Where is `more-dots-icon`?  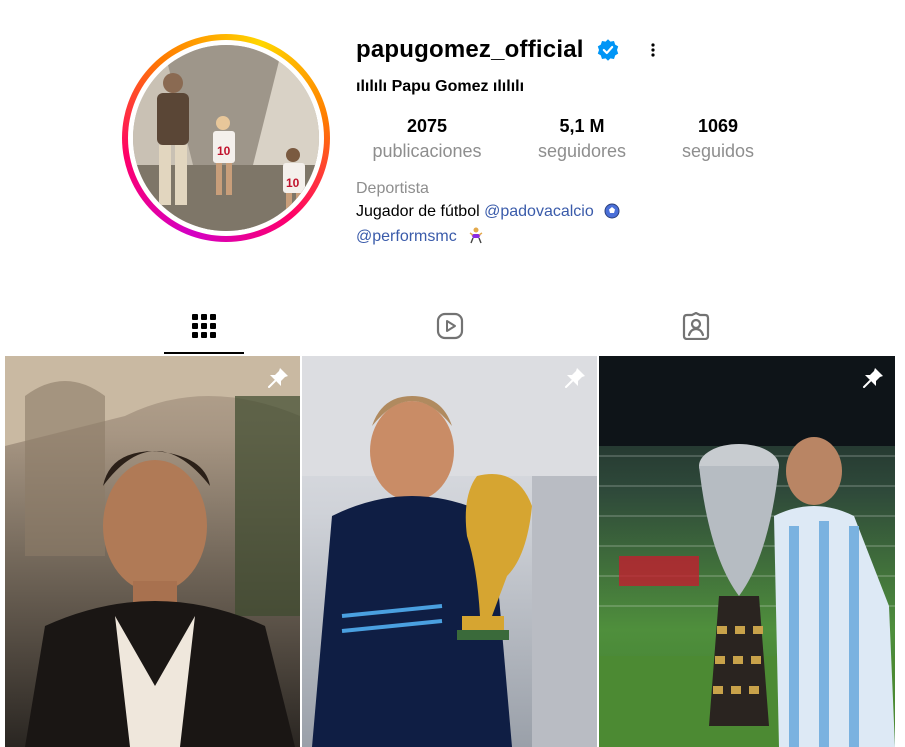
more-dots-icon is located at coordinates (653, 50).